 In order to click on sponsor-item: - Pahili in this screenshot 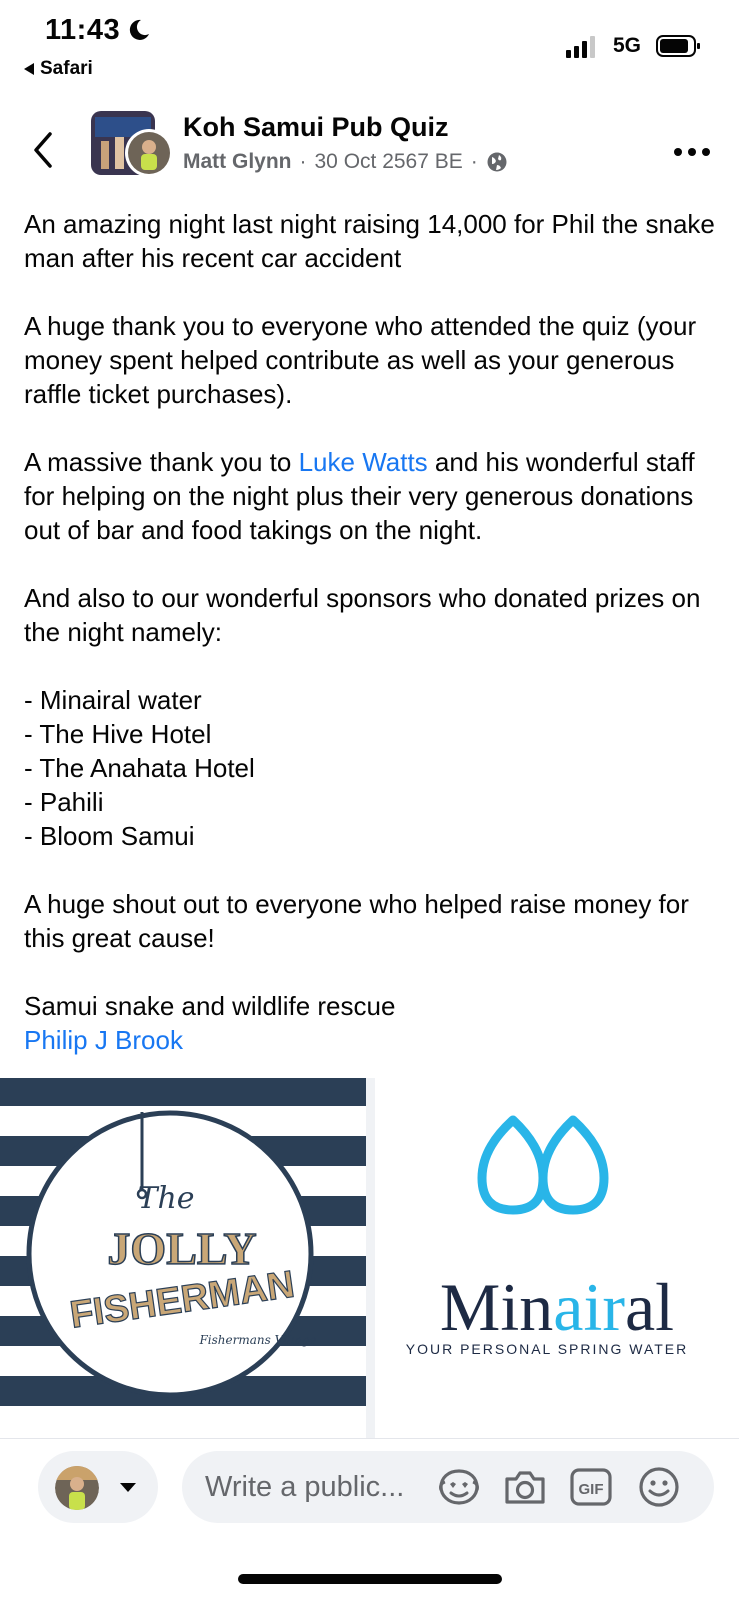, I will do `click(64, 802)`.